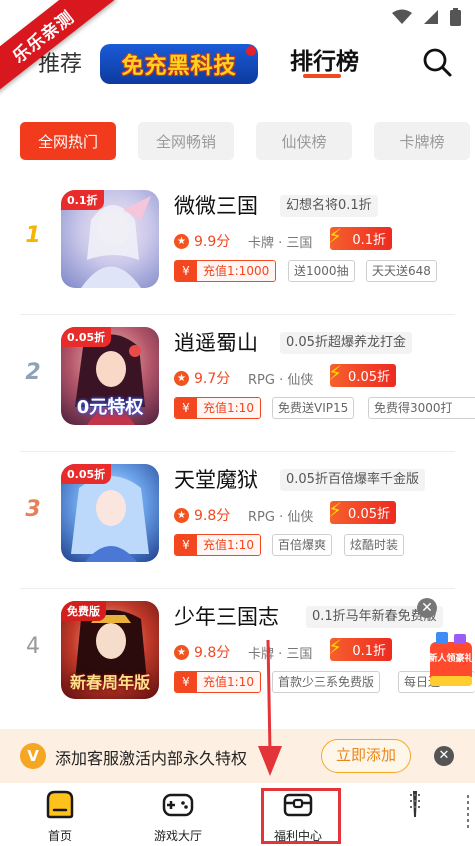 This screenshot has width=475, height=846. I want to click on game-cover: 0.1折, so click(110, 239).